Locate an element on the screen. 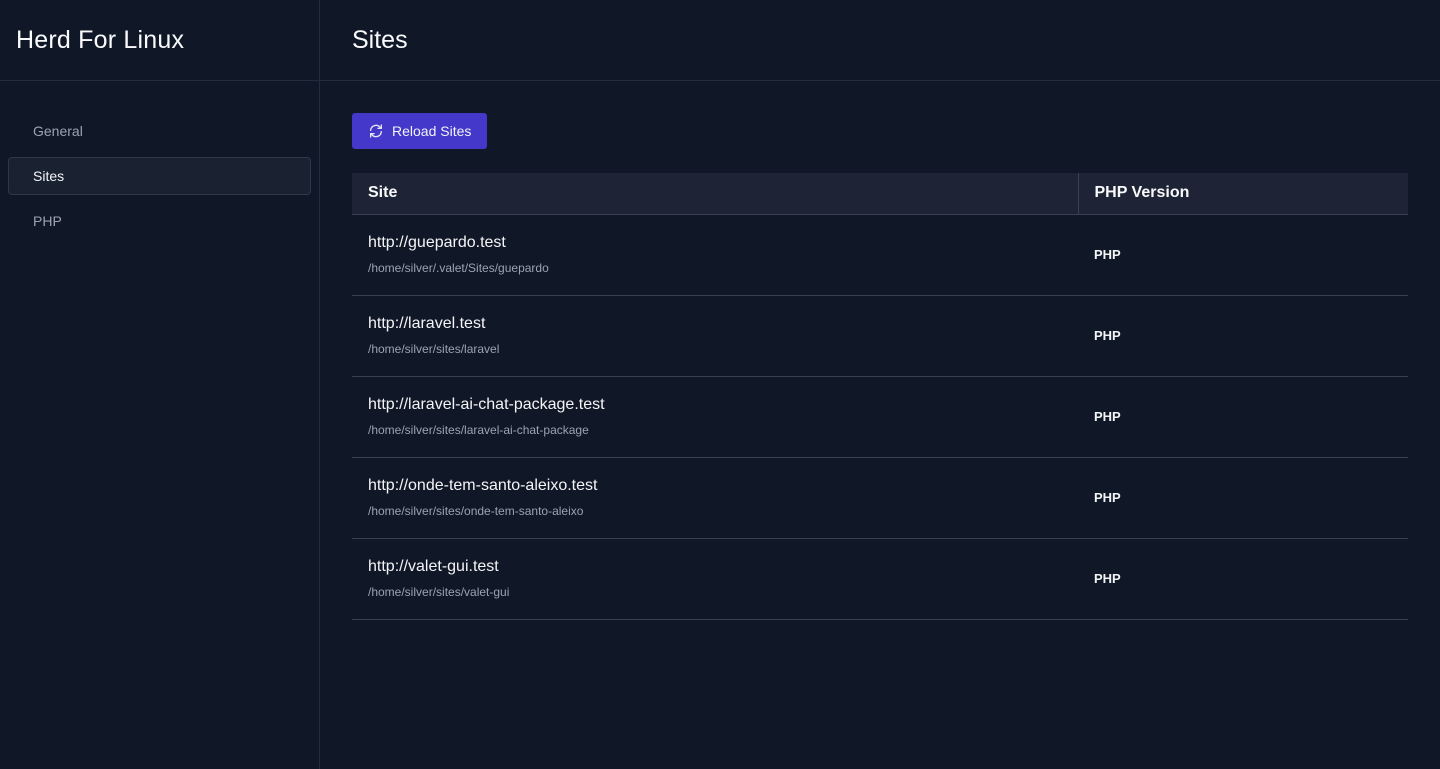  site-path: /home/silver/sites/laravel is located at coordinates (434, 349).